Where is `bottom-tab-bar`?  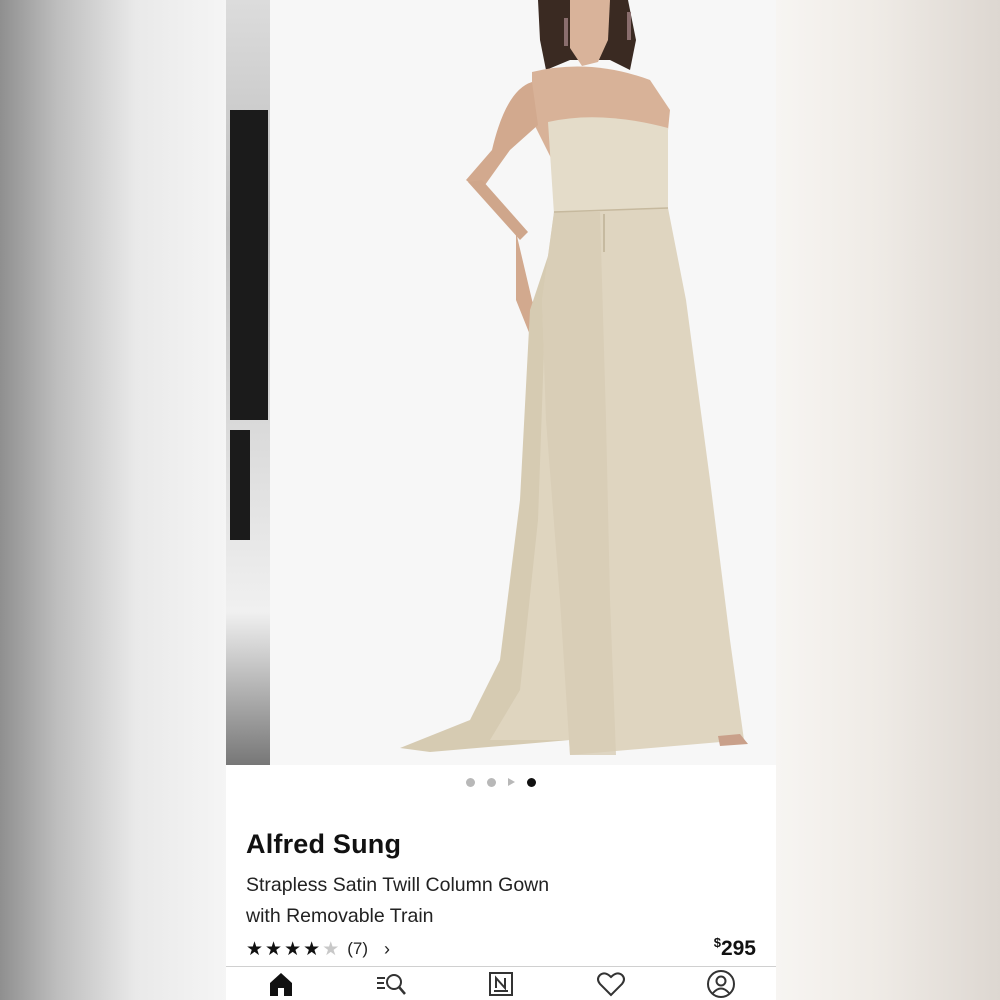
bottom-tab-bar is located at coordinates (501, 983).